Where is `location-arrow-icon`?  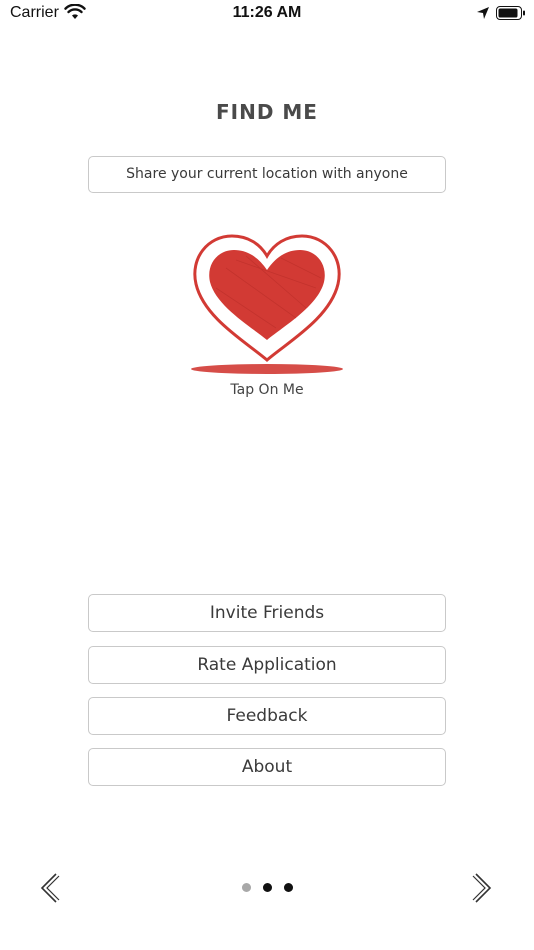
location-arrow-icon is located at coordinates (483, 13).